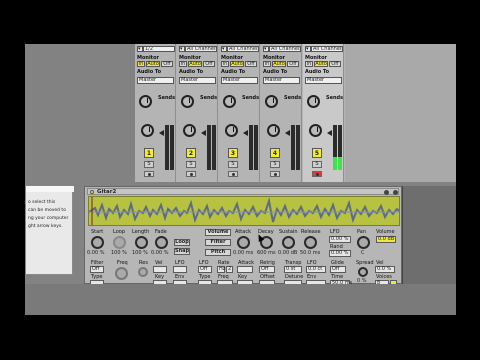 This screenshot has height=360, width=480. I want to click on vel-vol-field: 0.0 %, so click(385, 269).